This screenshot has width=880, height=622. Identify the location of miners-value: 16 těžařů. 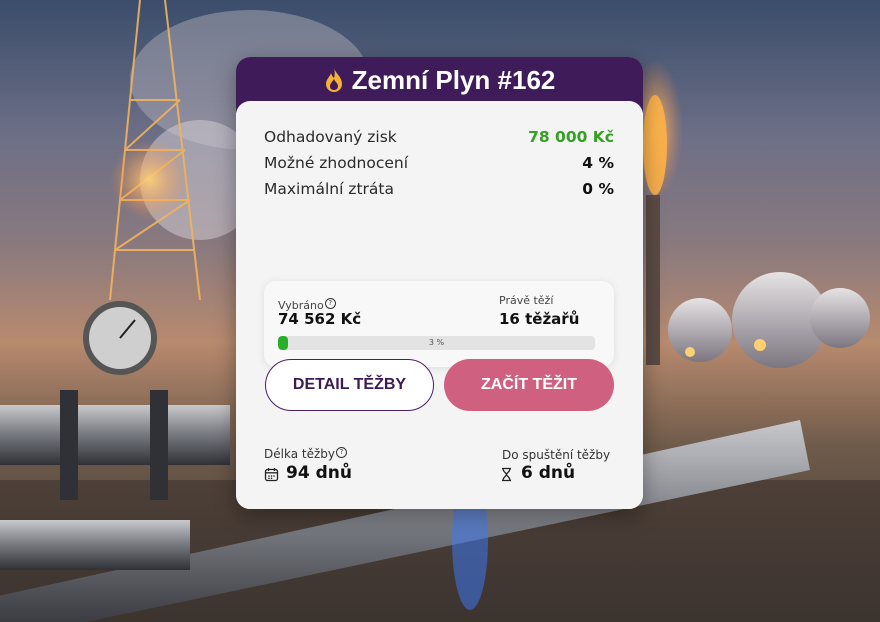
(539, 319).